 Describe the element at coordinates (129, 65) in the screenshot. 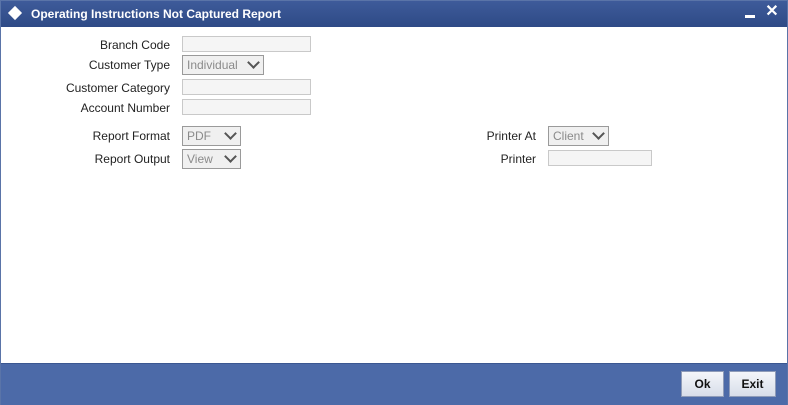

I see `customer-type-label: Customer Type` at that location.